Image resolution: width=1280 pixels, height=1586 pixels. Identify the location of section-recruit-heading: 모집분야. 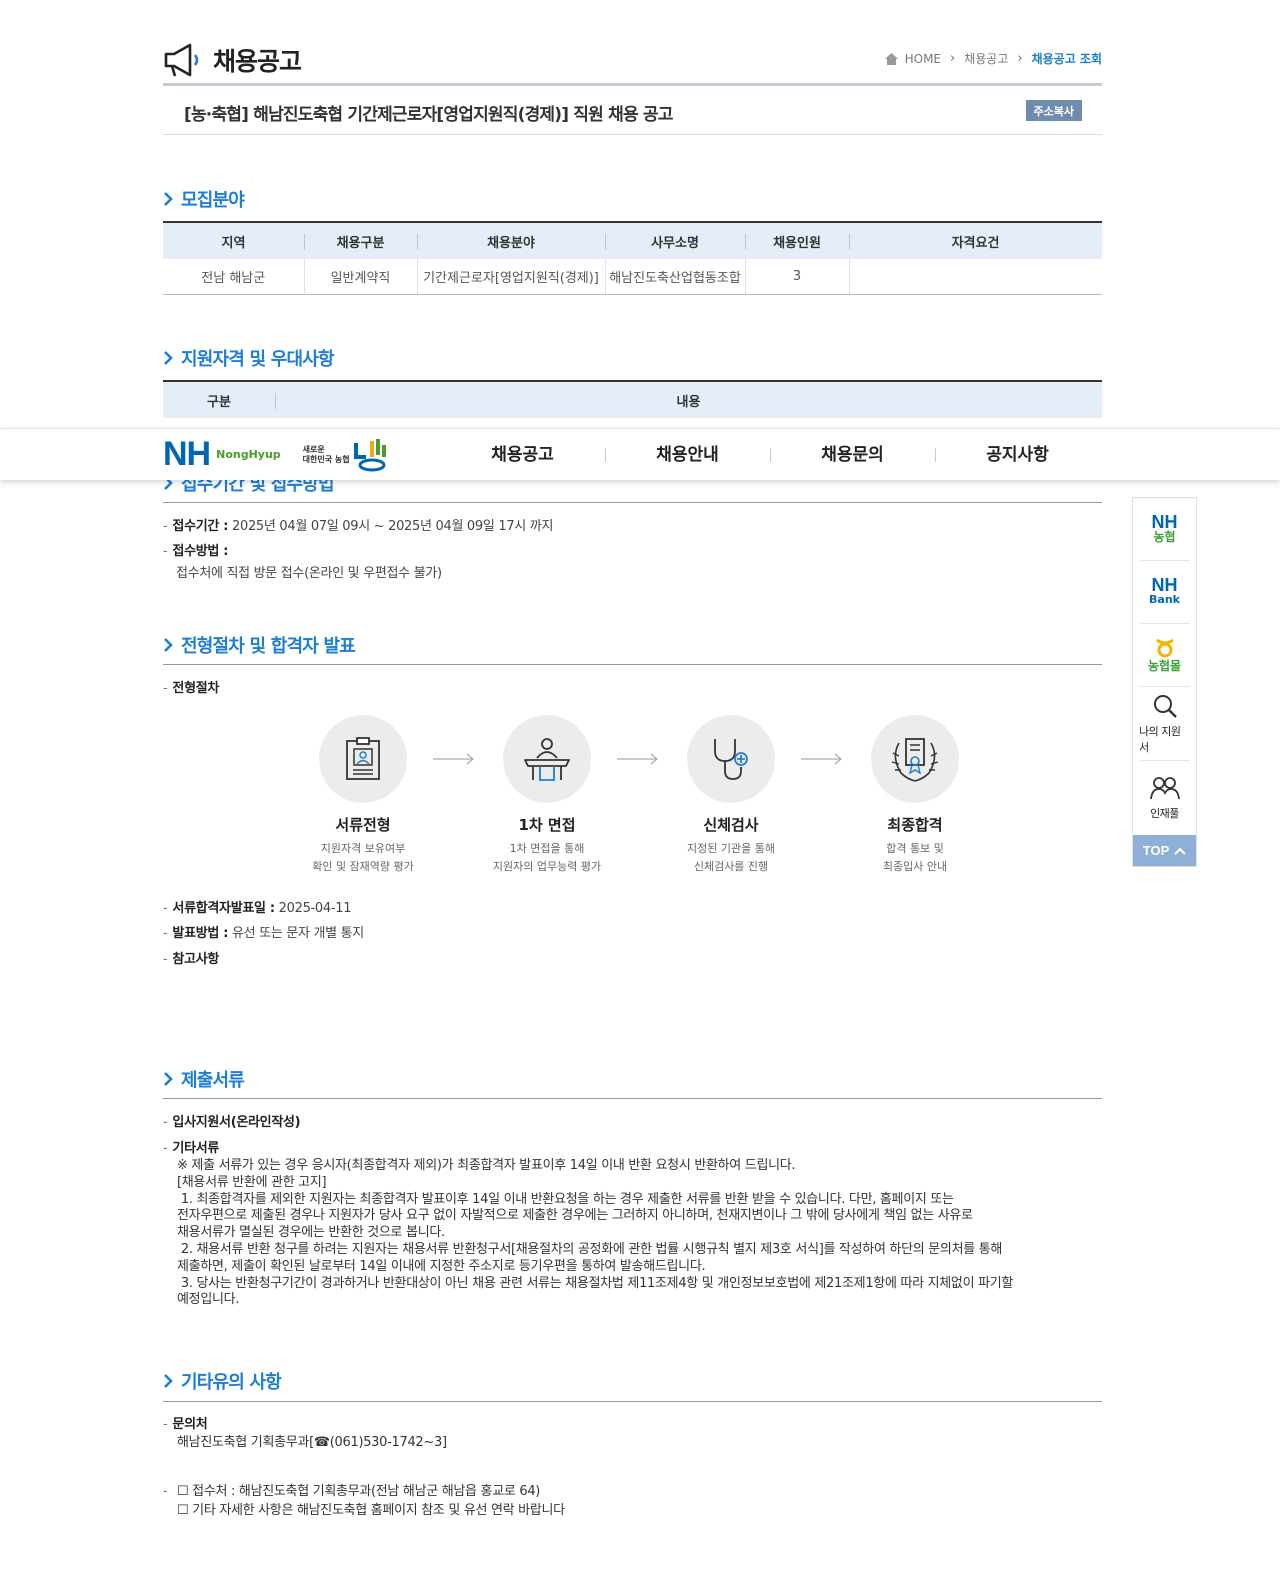
(204, 199).